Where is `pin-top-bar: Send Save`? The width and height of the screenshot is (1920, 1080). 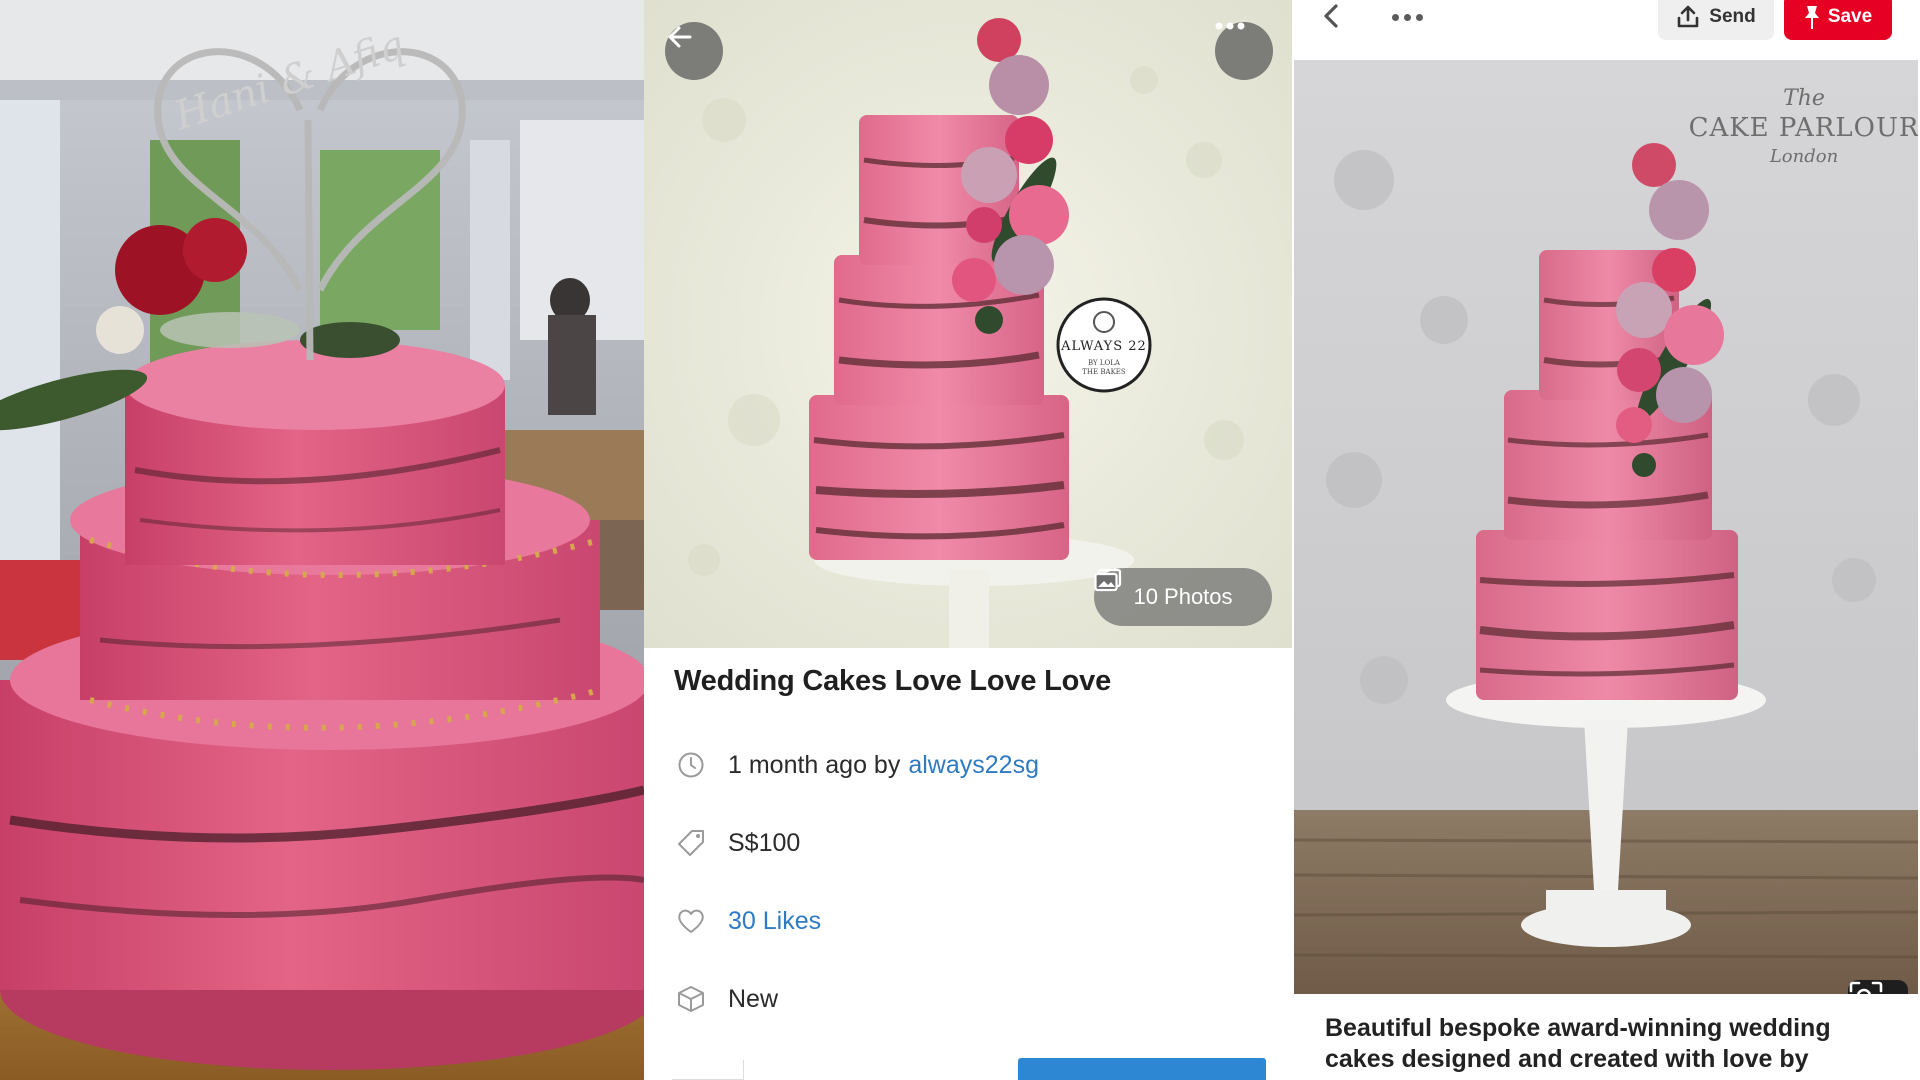
pin-top-bar: Send Save is located at coordinates (1606, 30).